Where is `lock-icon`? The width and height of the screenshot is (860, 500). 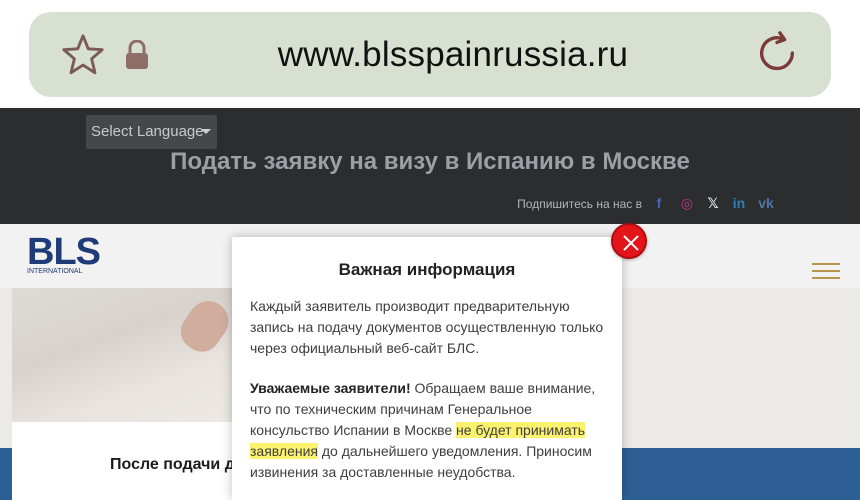 lock-icon is located at coordinates (137, 54).